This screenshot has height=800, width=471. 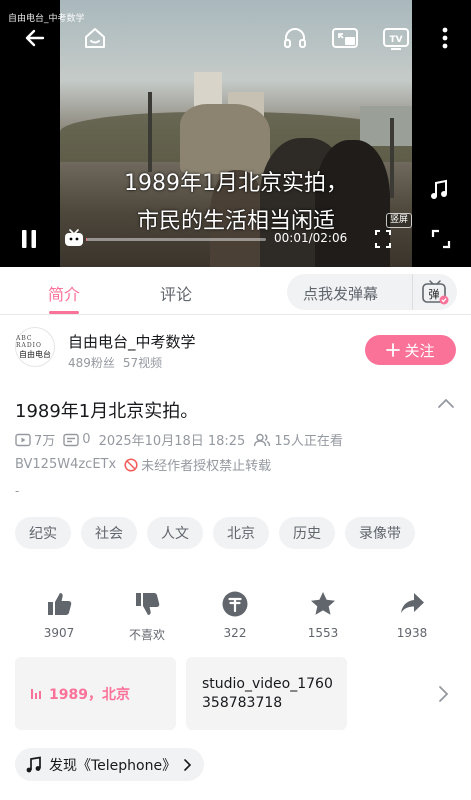 I want to click on coin-icon, so click(x=235, y=604).